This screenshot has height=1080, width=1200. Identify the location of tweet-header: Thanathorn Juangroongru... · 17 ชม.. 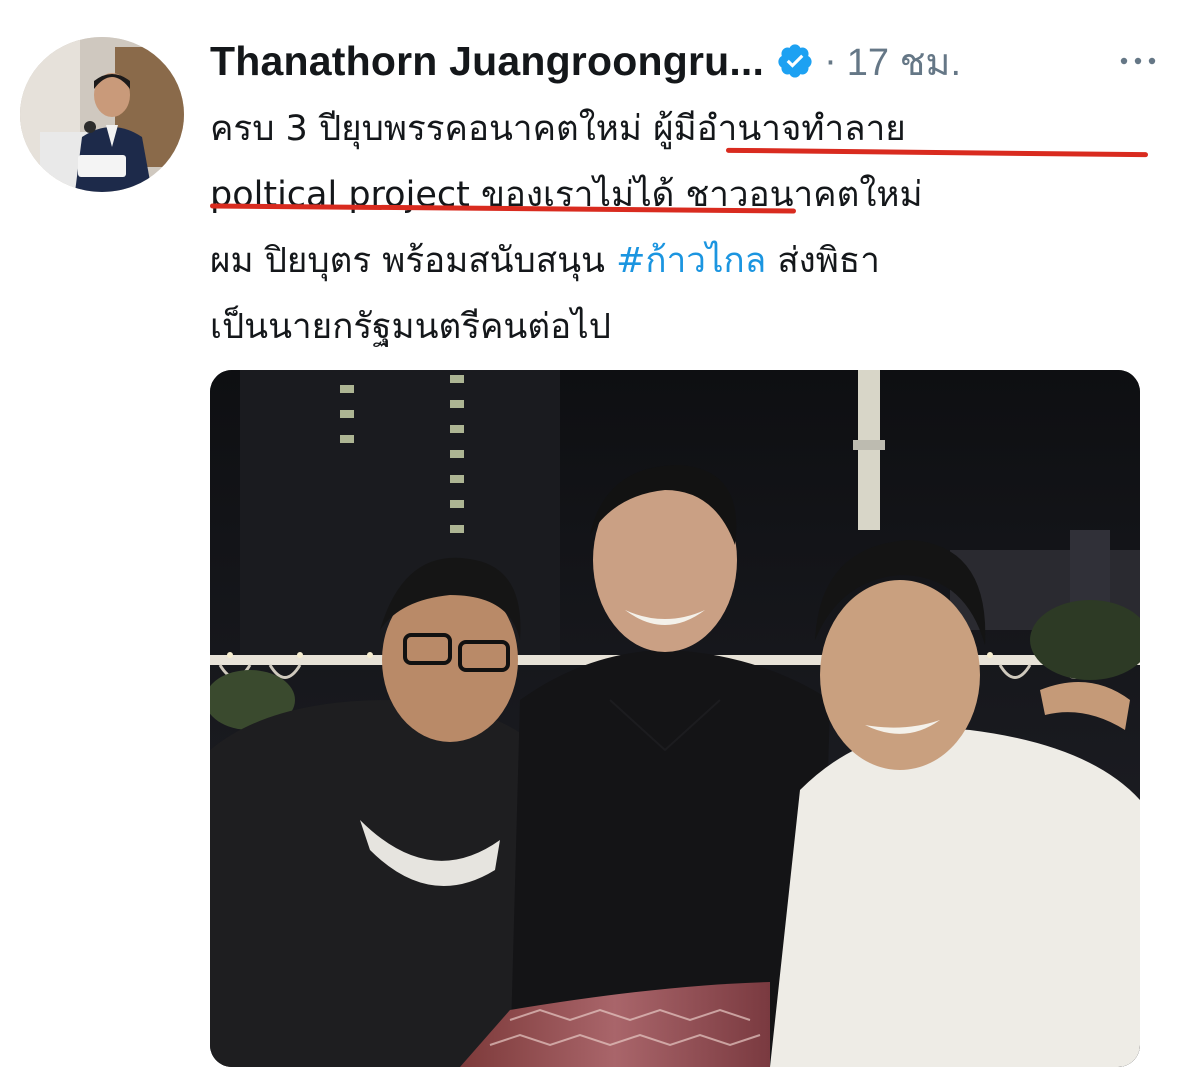
(690, 61).